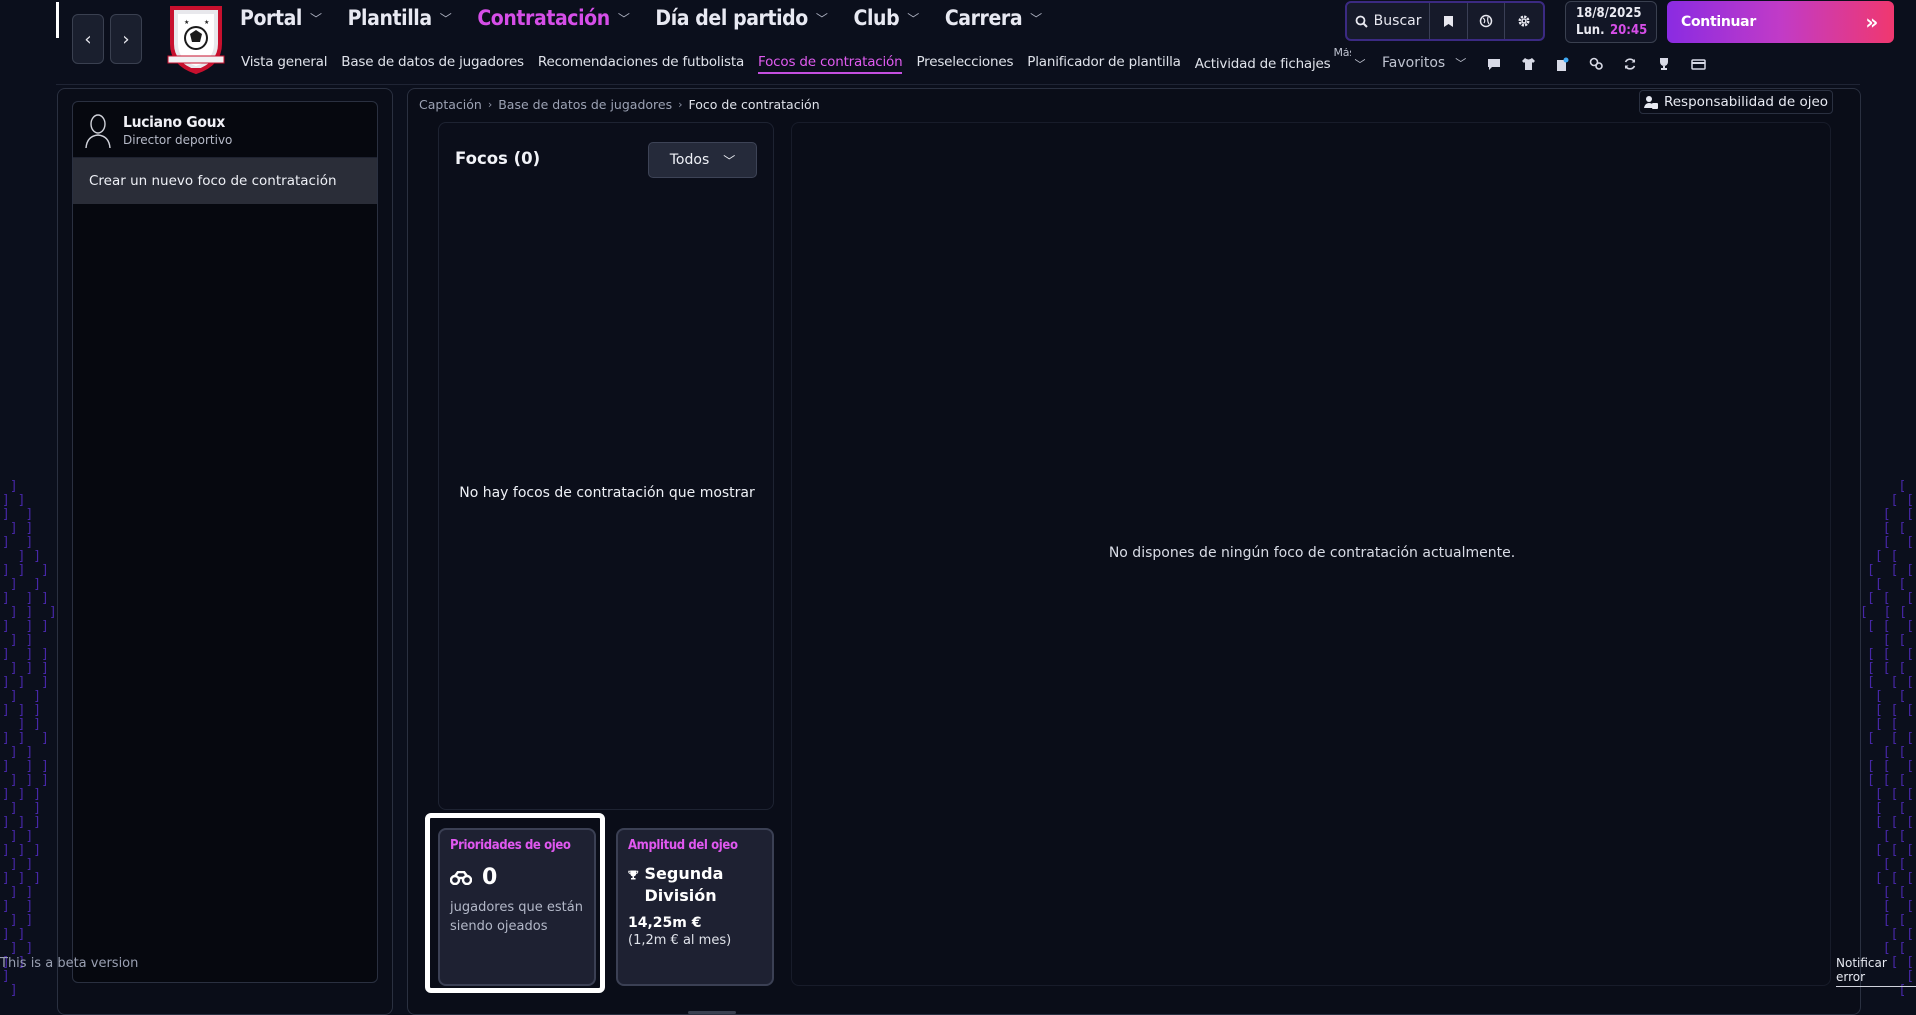  What do you see at coordinates (665, 923) in the screenshot?
I see `scouting-budget: 14,25m €` at bounding box center [665, 923].